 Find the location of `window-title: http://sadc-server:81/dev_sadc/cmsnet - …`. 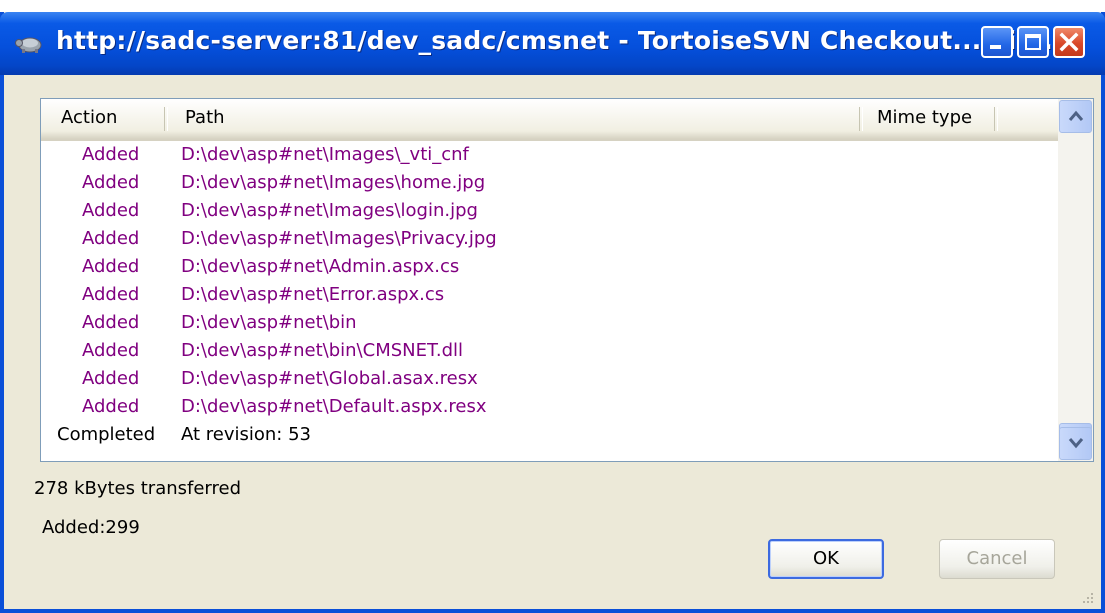

window-title: http://sadc-server:81/dev_sadc/cmsnet - … is located at coordinates (564, 40).